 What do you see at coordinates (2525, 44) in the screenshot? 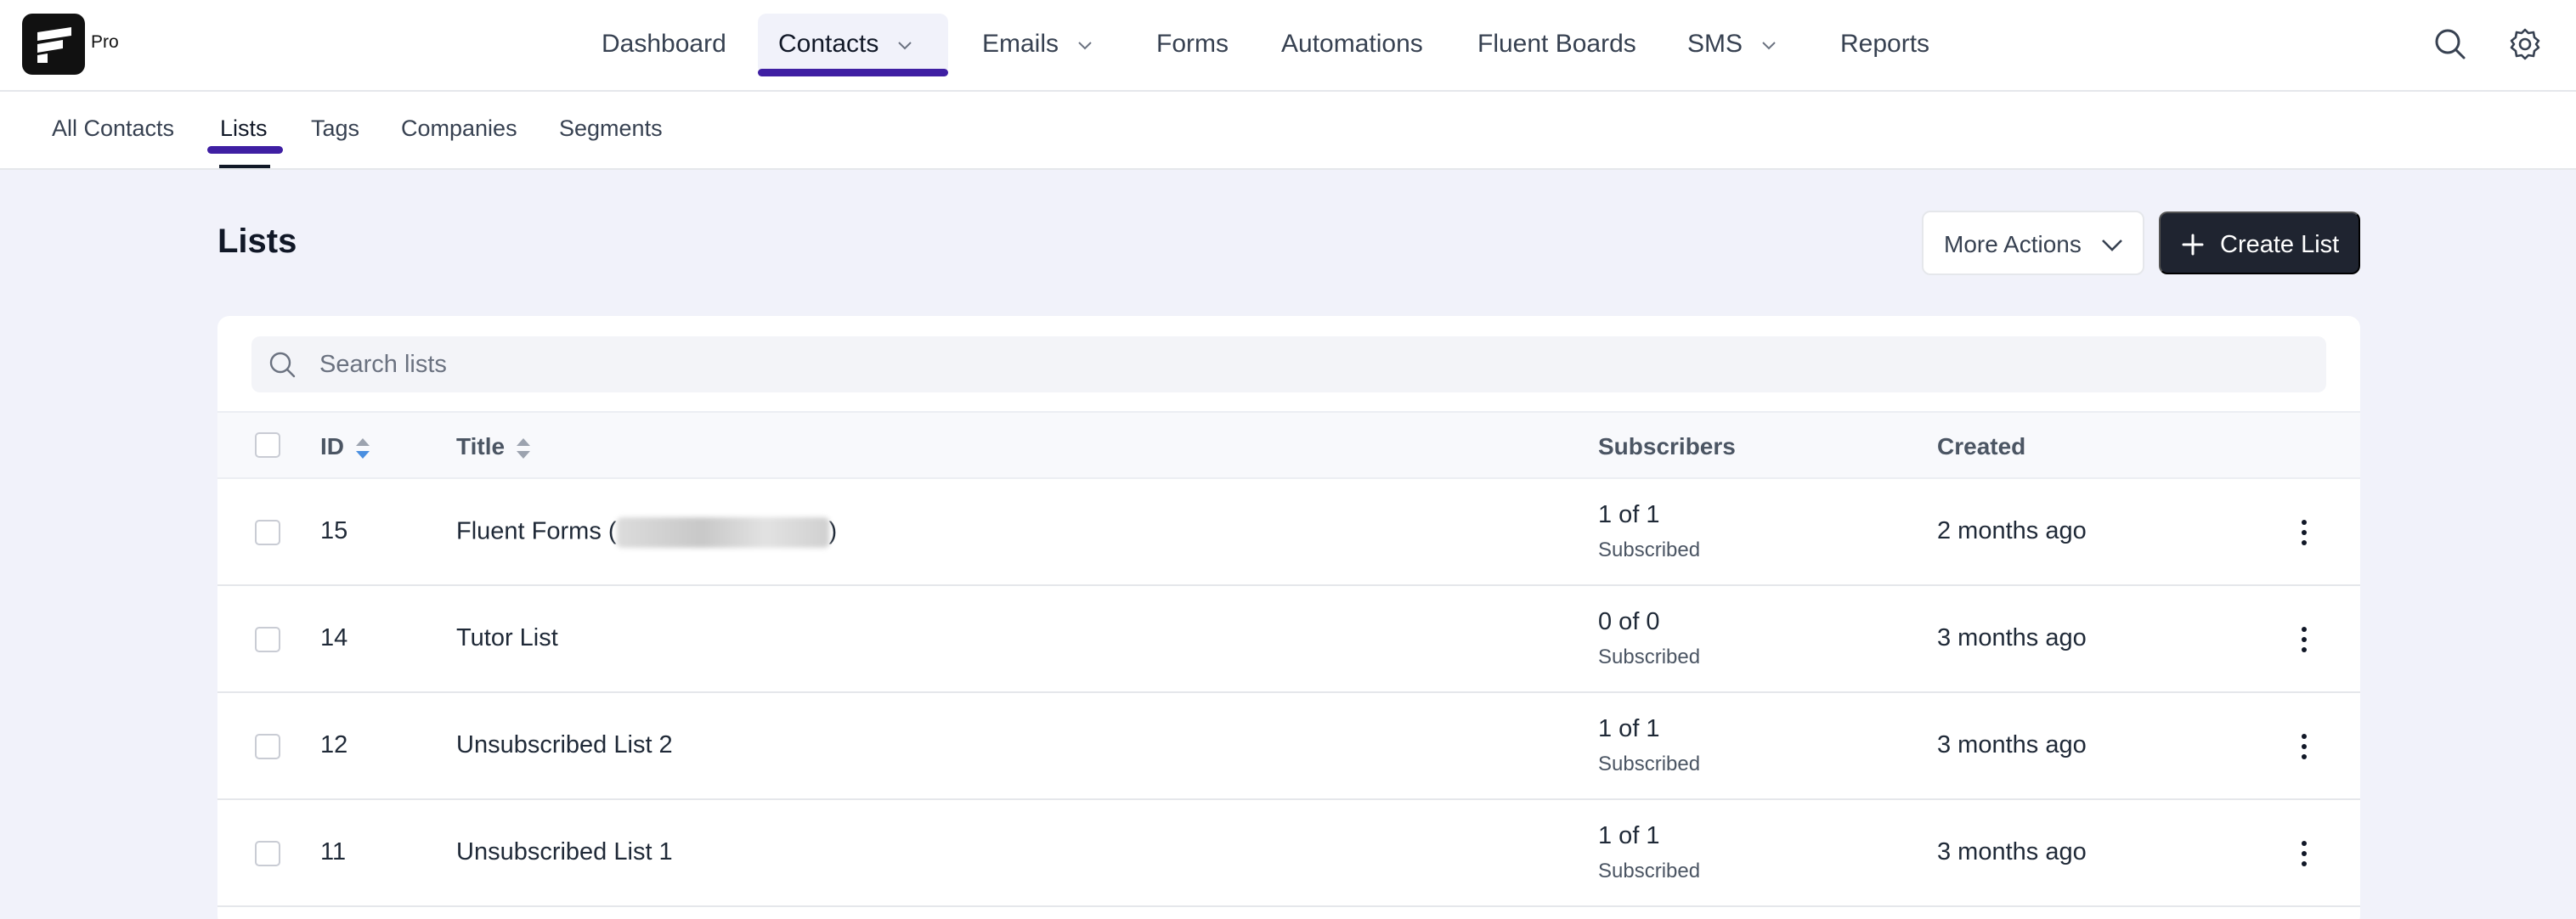
I see `gear-icon` at bounding box center [2525, 44].